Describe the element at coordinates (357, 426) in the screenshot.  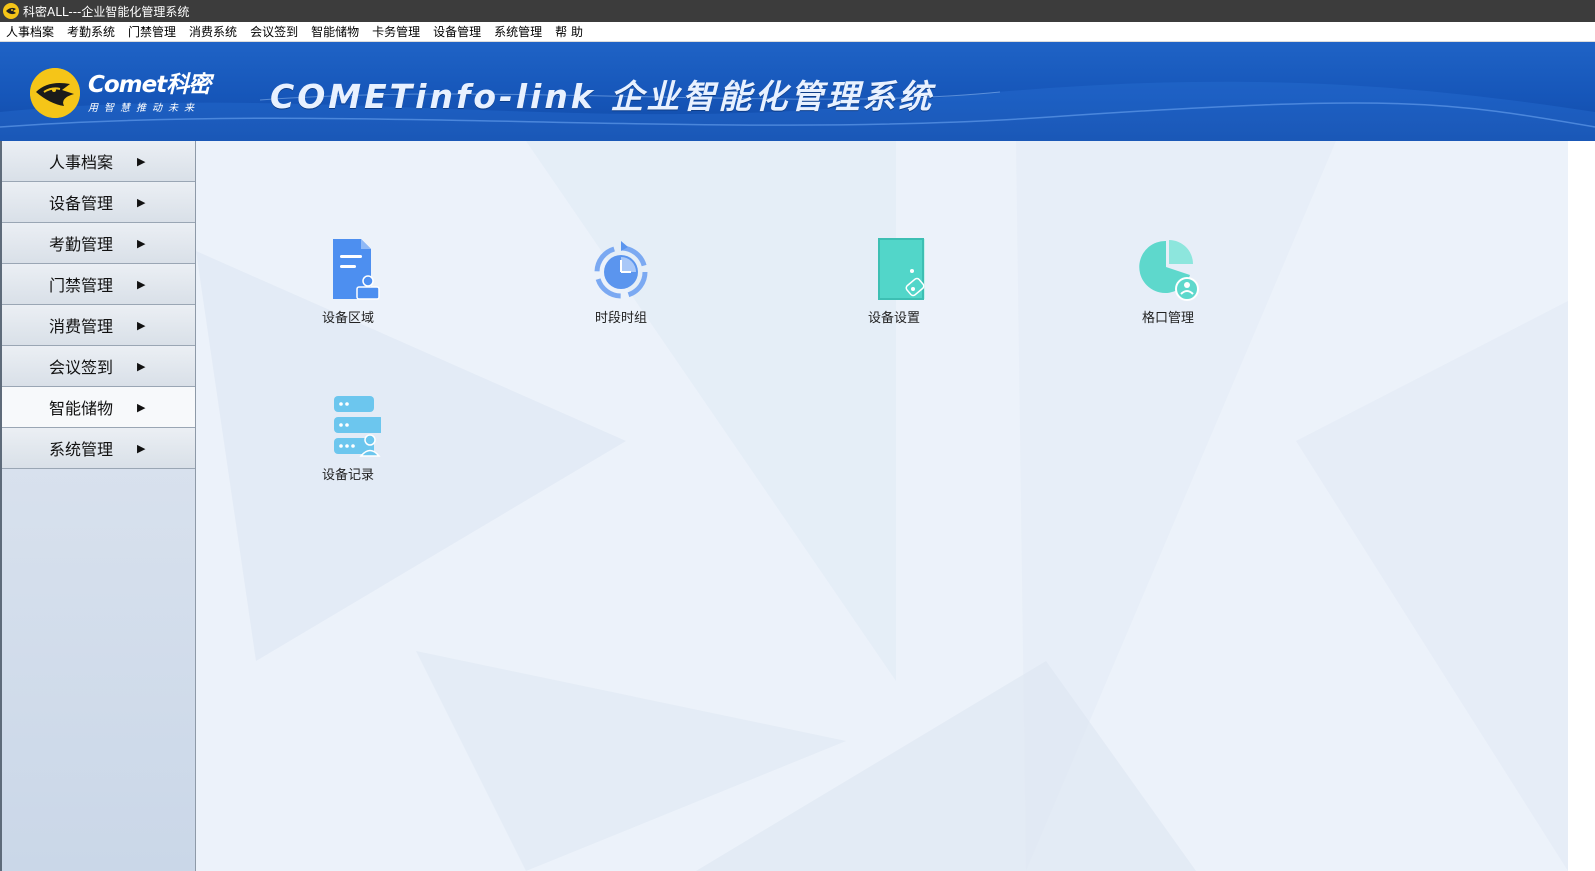
I see `server-user-icon` at that location.